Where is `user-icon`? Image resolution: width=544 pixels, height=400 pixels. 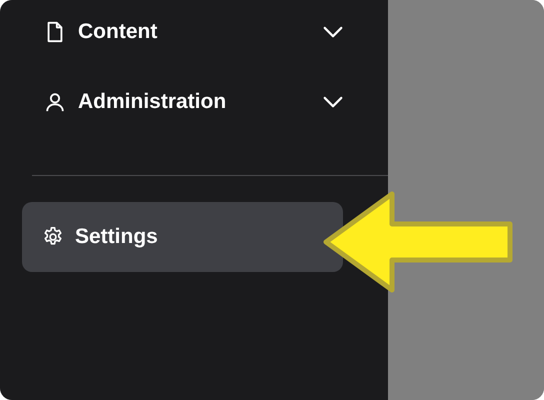
user-icon is located at coordinates (55, 102).